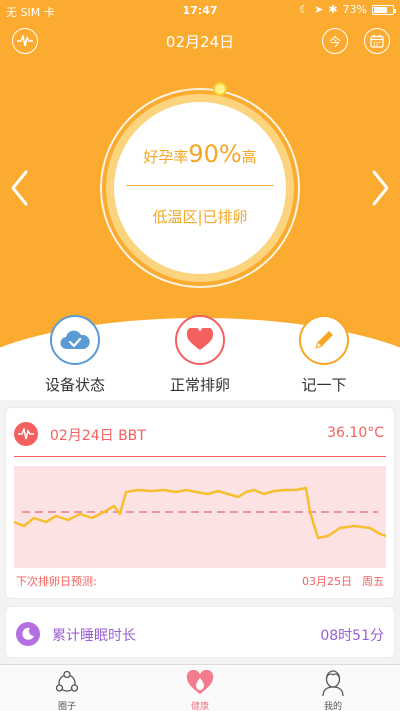 The image size is (400, 711). What do you see at coordinates (335, 41) in the screenshot?
I see `today-button: 今` at bounding box center [335, 41].